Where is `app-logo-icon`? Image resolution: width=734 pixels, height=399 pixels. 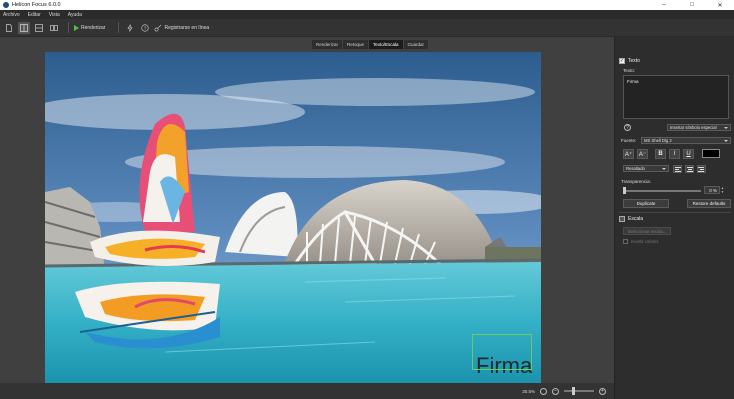 app-logo-icon is located at coordinates (6, 5).